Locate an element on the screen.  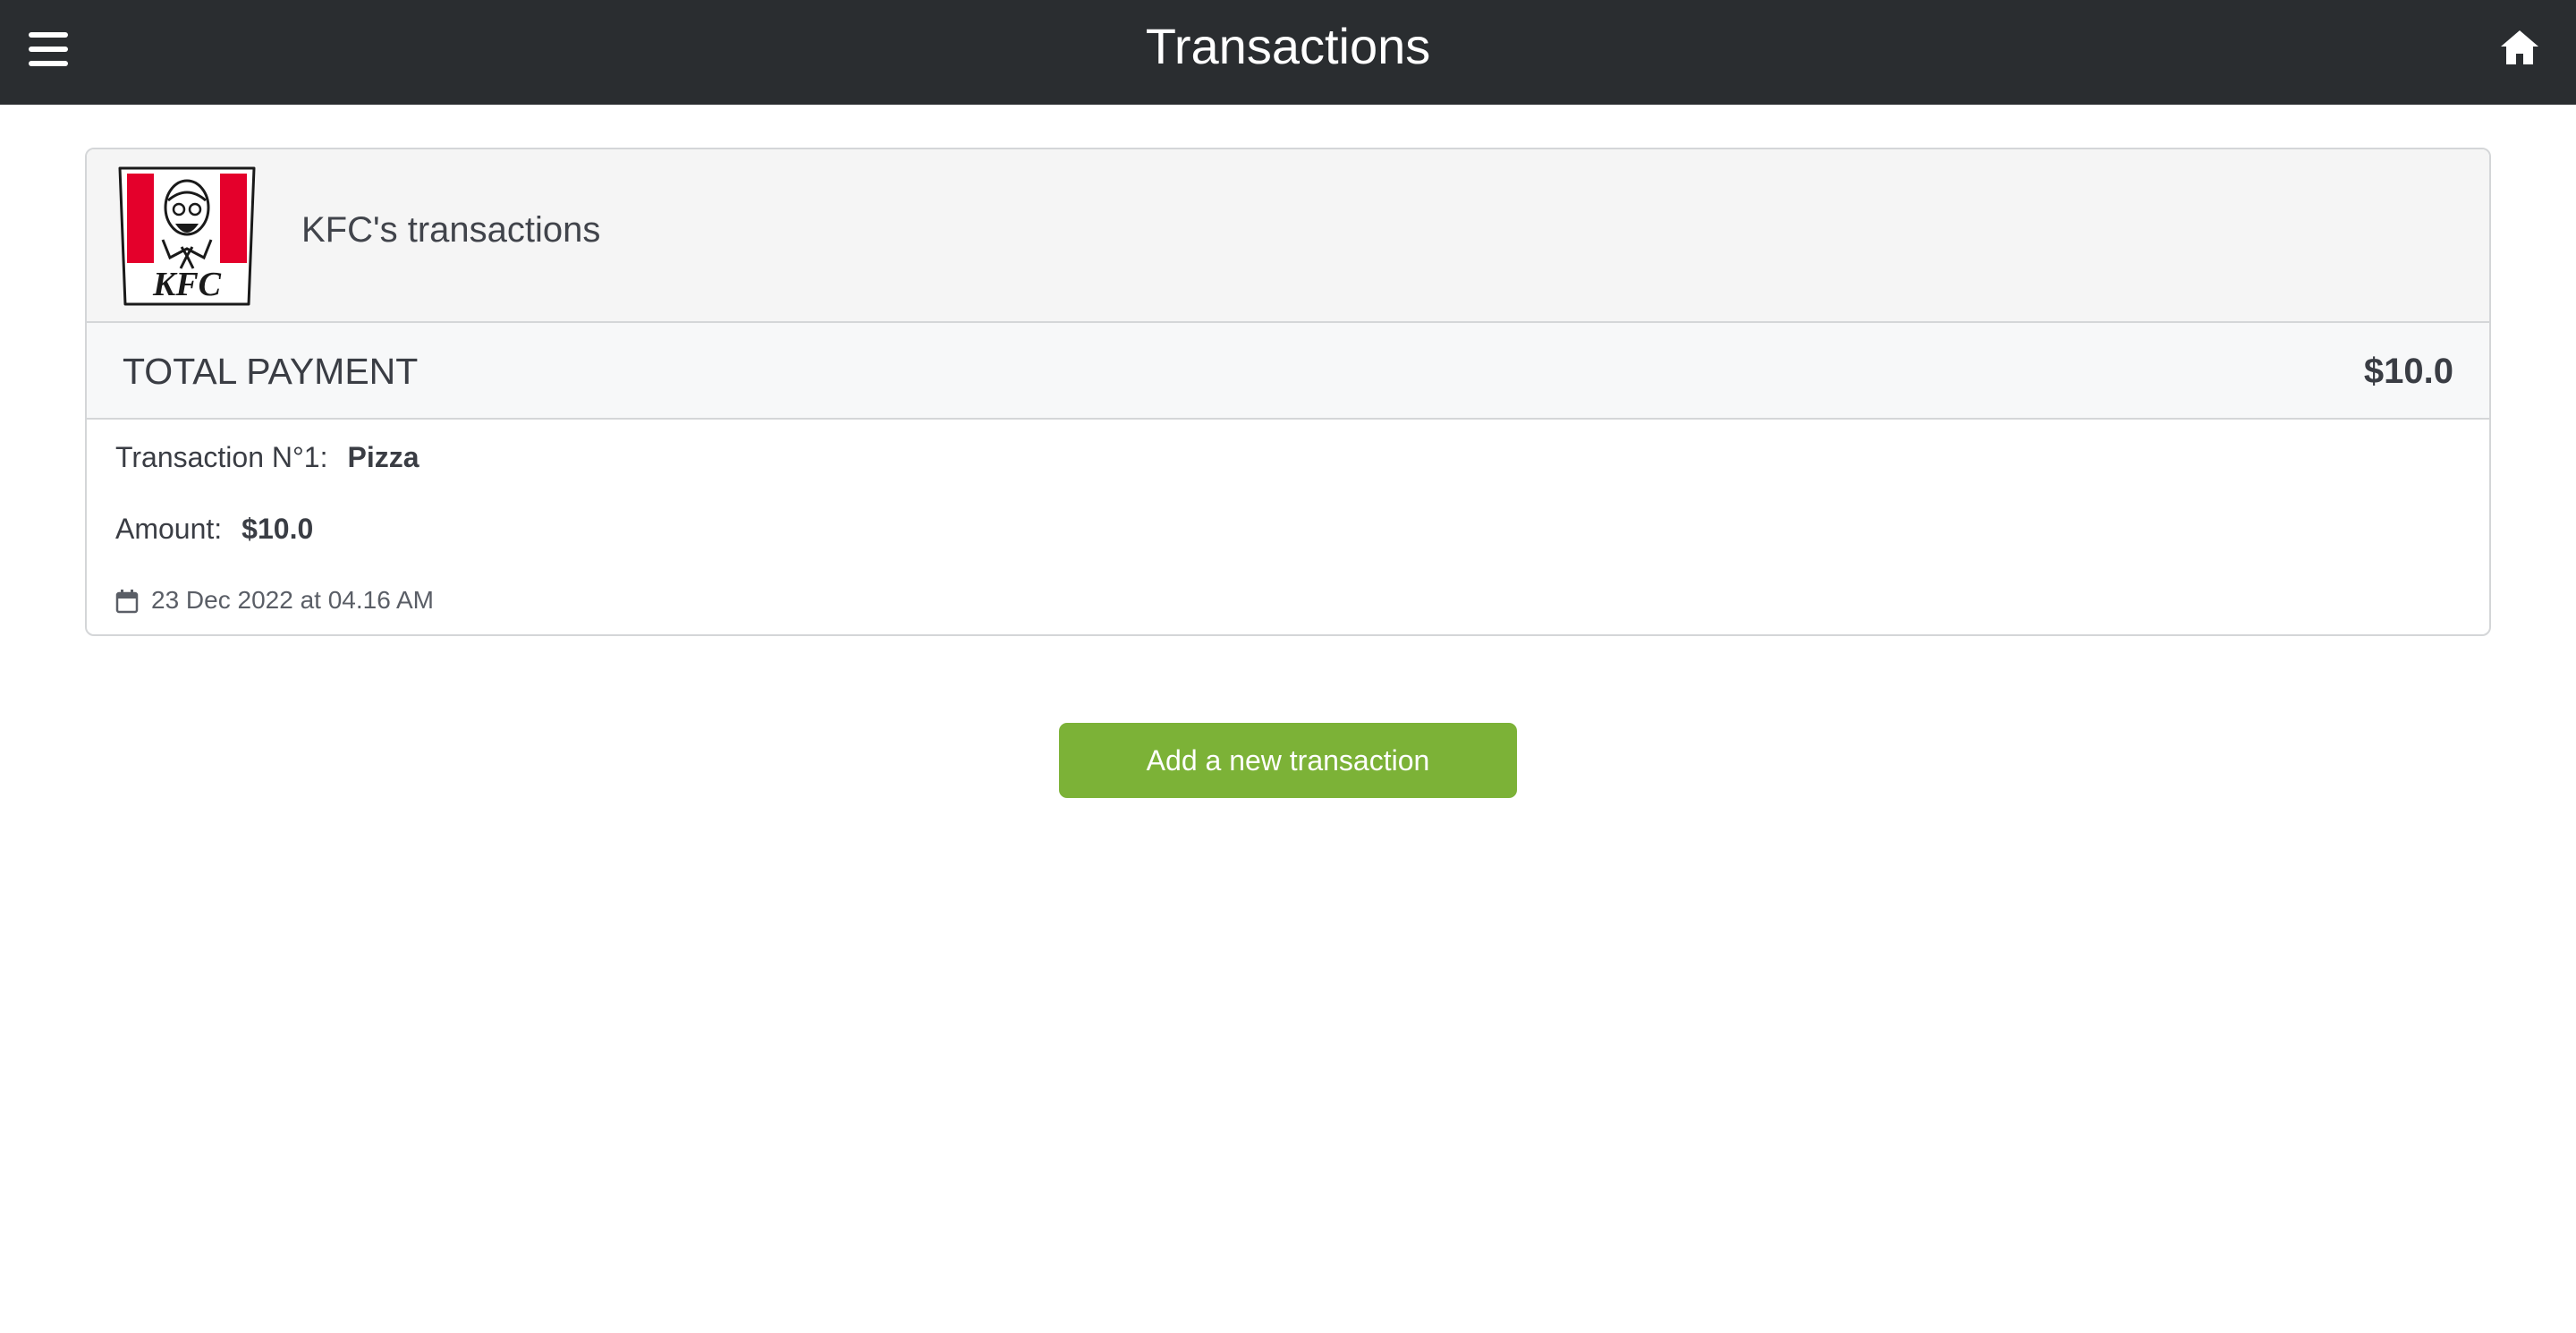
svg-text: KFC is located at coordinates (187, 284).